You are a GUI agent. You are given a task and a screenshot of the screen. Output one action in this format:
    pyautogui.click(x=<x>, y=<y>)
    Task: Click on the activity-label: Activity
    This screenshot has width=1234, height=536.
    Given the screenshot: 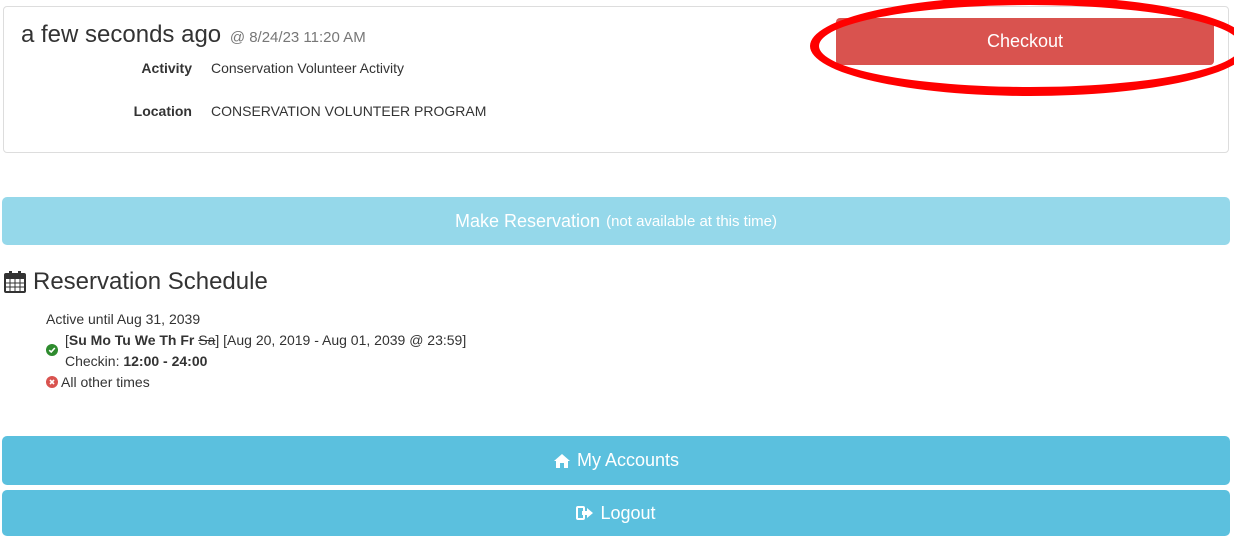 What is the action you would take?
    pyautogui.click(x=166, y=68)
    